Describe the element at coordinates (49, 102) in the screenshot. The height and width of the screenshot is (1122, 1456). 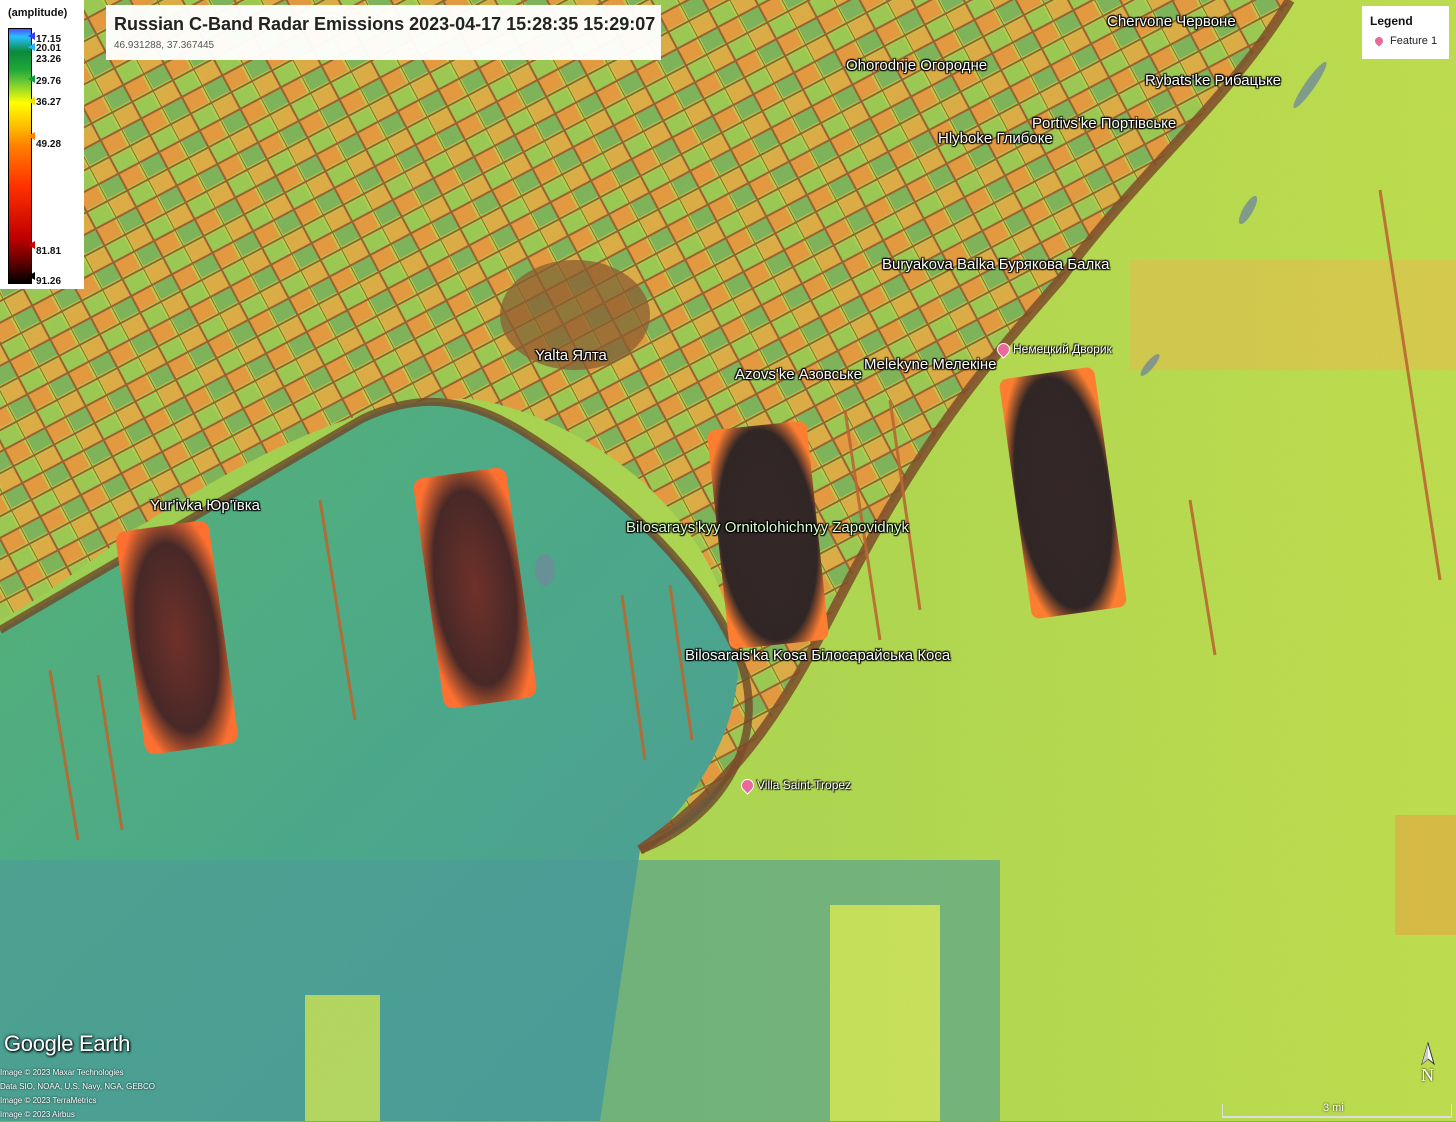
I see `scale-tick: 36.27` at that location.